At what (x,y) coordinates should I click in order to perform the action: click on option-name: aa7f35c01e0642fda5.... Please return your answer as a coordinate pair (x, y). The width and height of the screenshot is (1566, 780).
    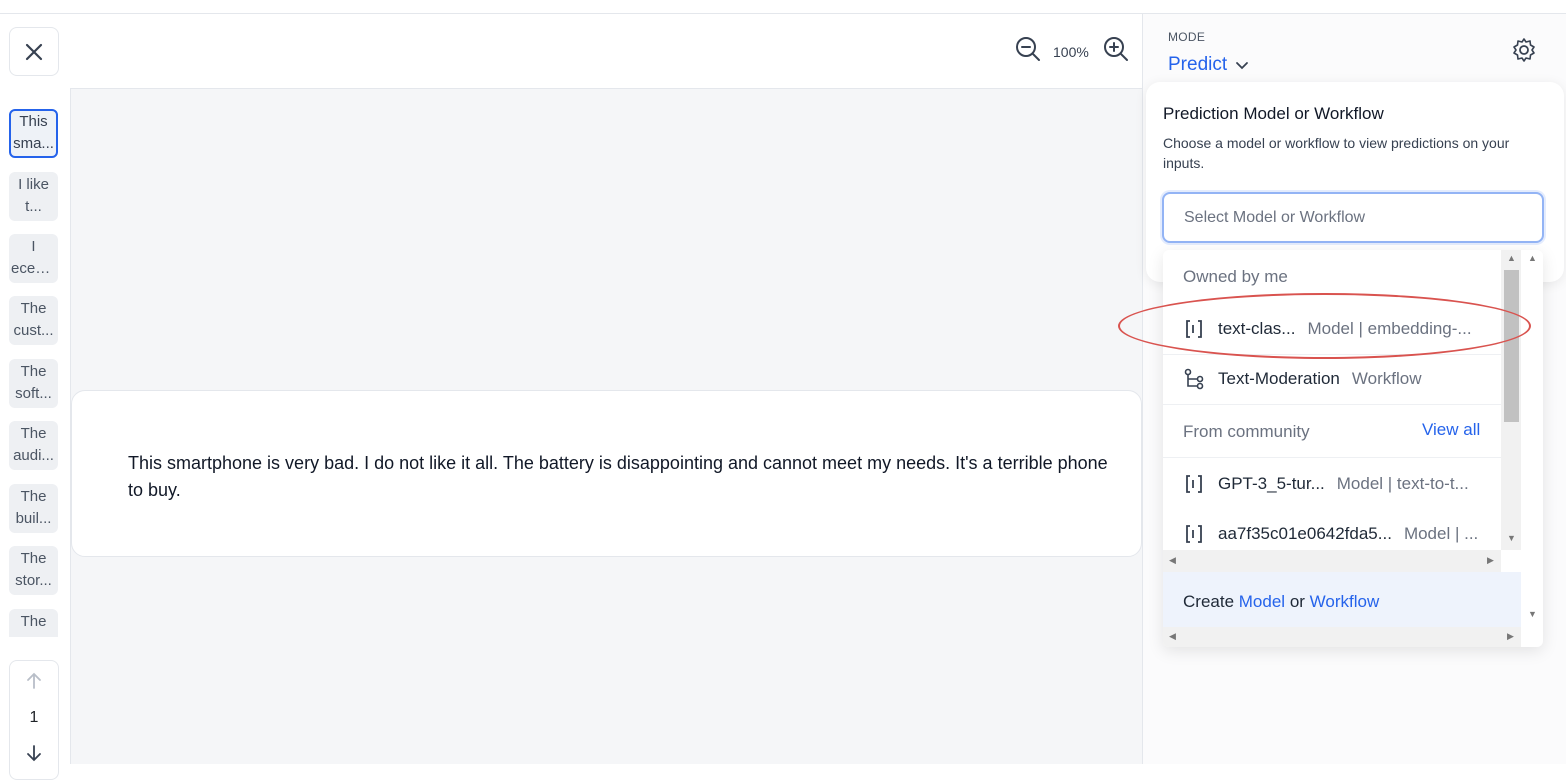
    Looking at the image, I should click on (1305, 533).